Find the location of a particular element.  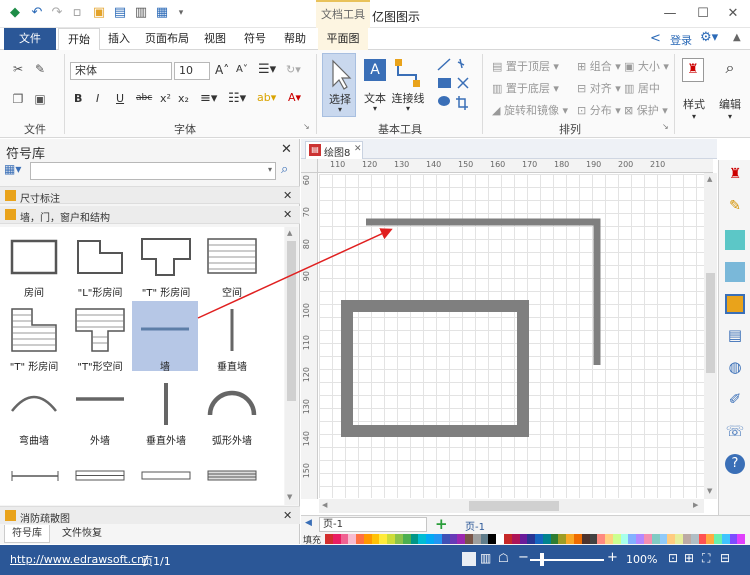

navigation-globe-icon: ◍ is located at coordinates (735, 368).